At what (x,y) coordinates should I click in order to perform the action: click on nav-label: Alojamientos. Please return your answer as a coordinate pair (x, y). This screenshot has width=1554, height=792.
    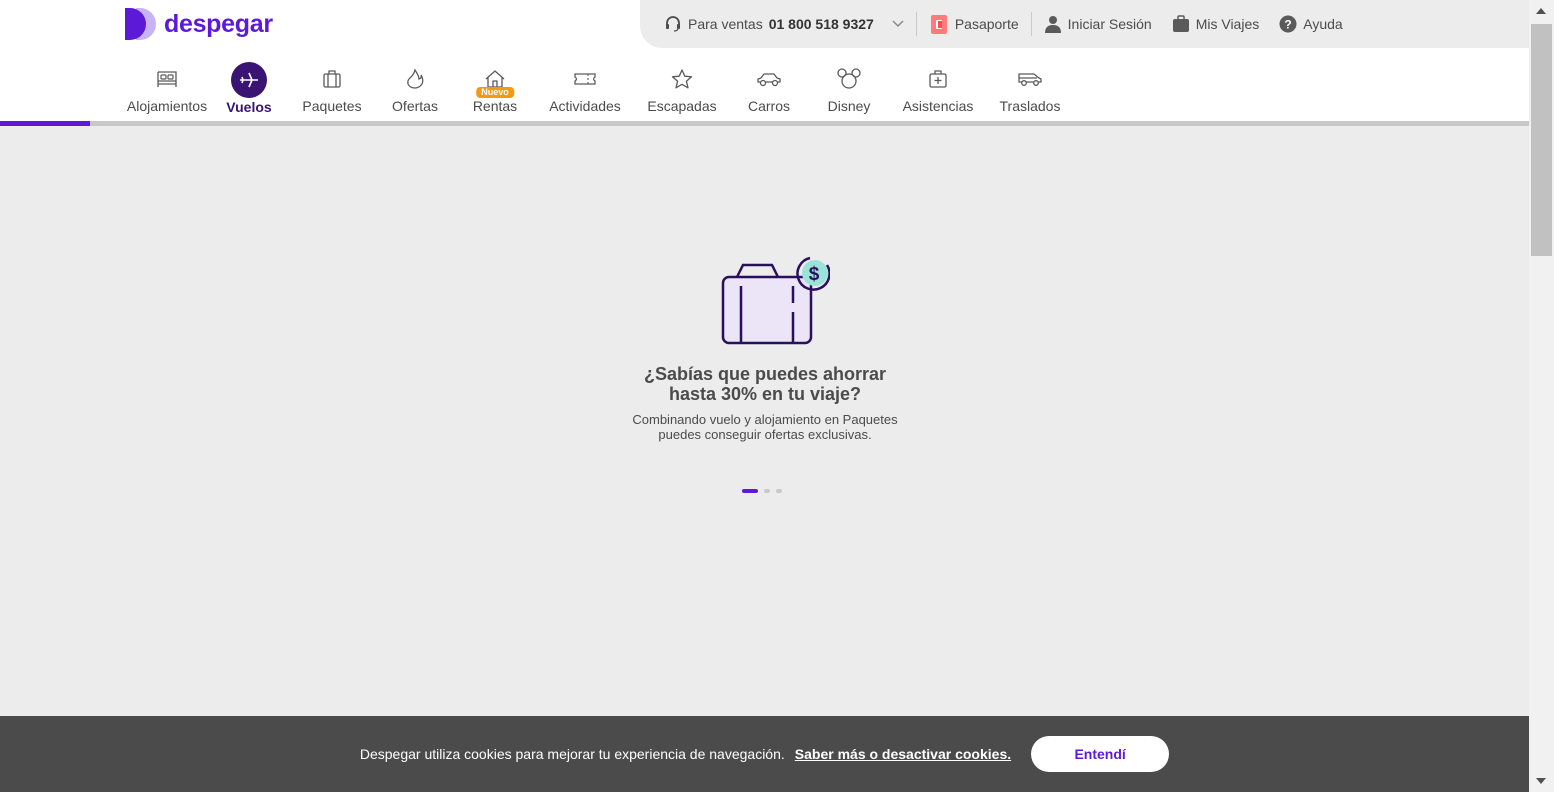
    Looking at the image, I should click on (167, 106).